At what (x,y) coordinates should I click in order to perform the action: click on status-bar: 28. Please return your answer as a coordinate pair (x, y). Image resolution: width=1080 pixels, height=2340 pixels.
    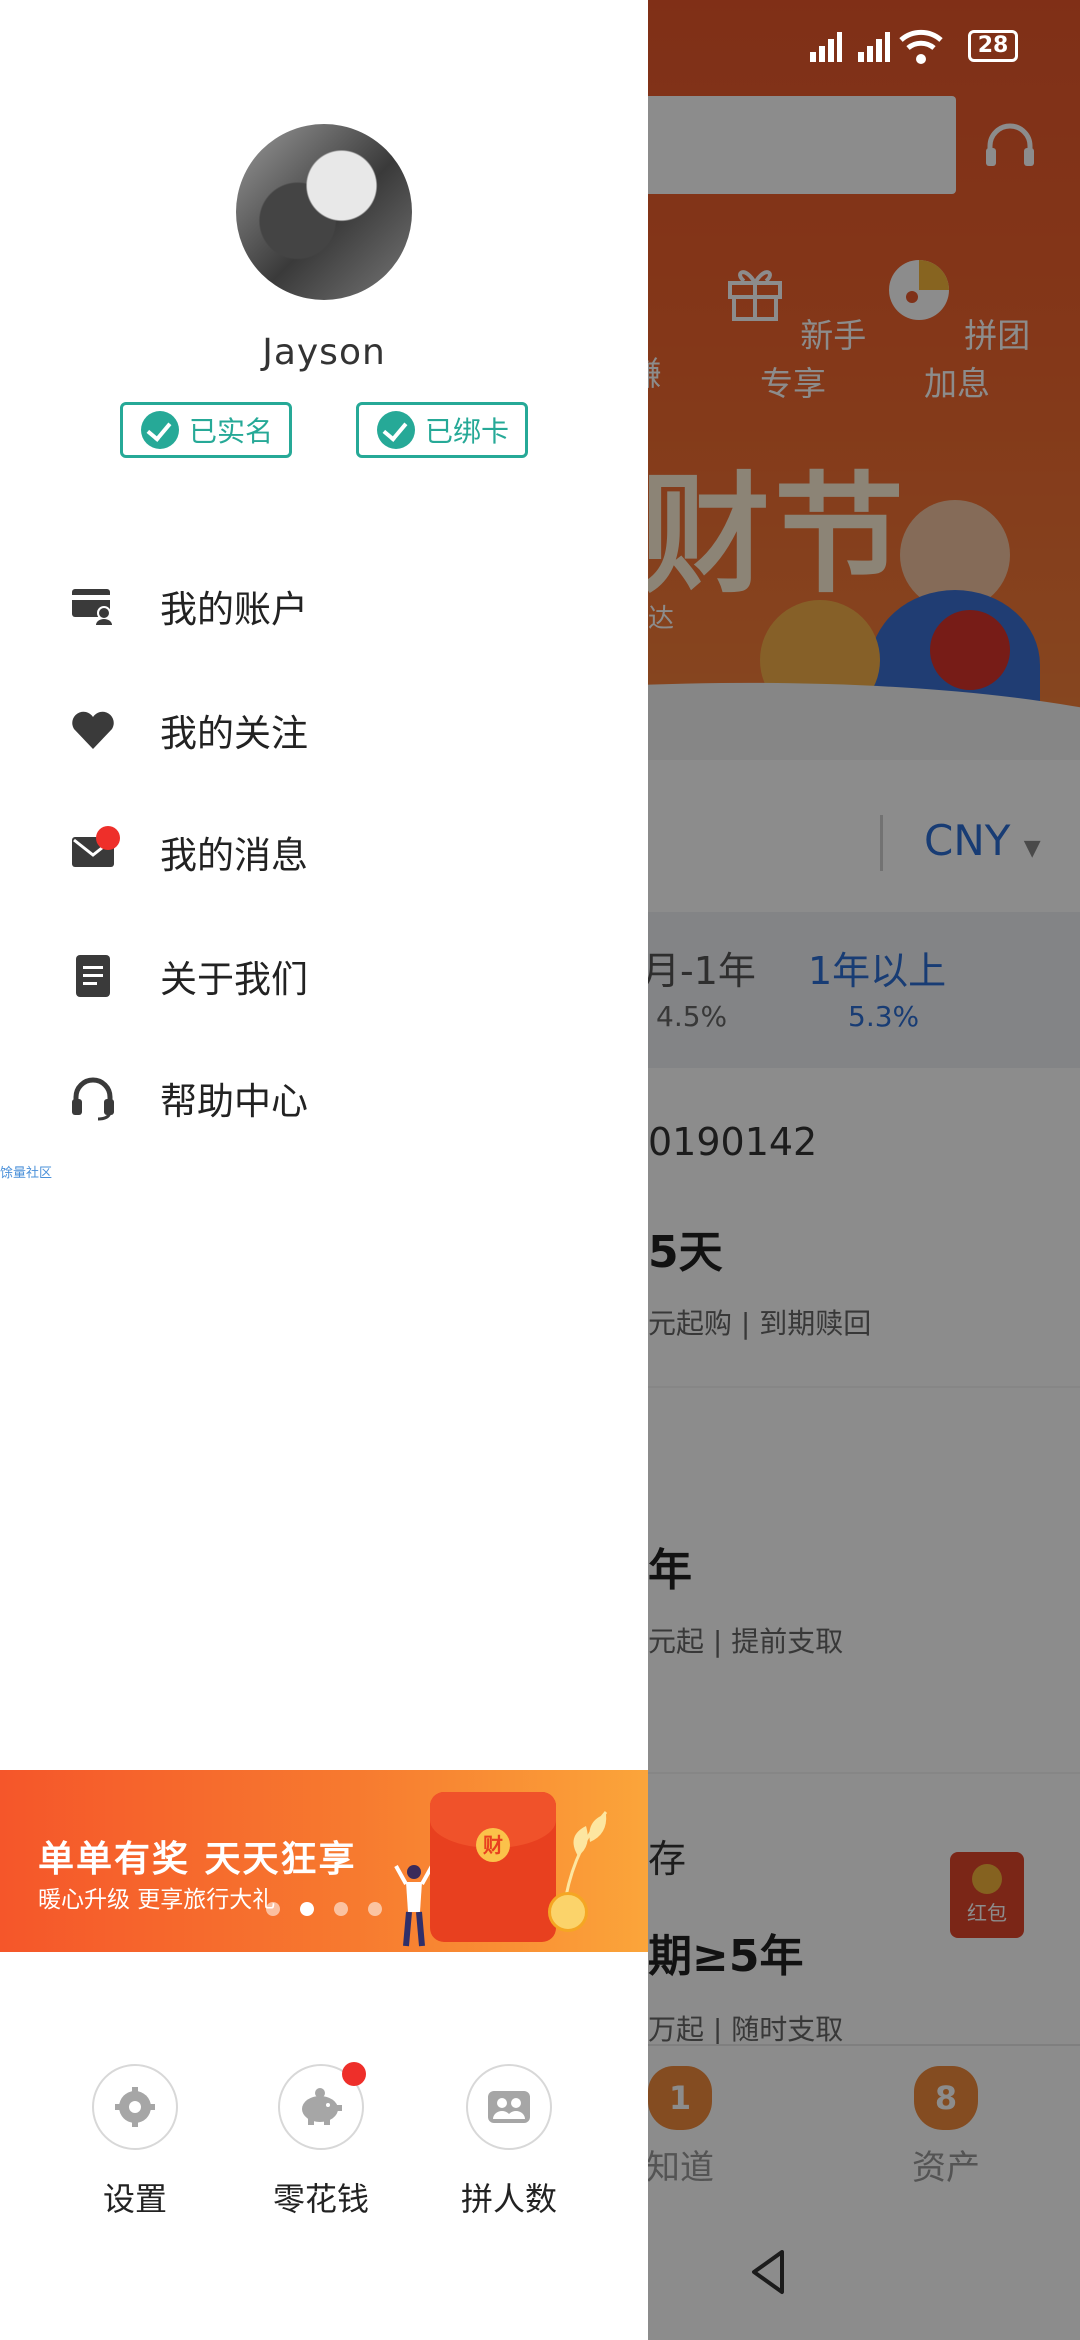
    Looking at the image, I should click on (864, 49).